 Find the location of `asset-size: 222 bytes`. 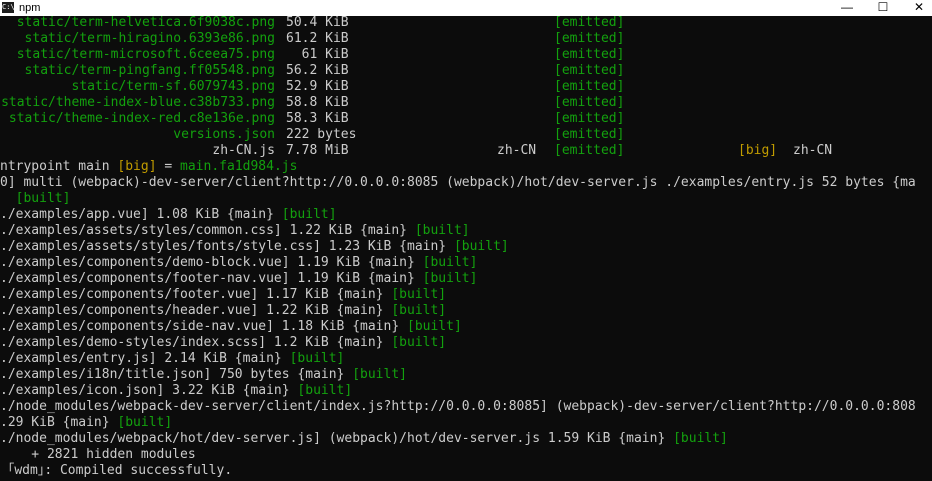

asset-size: 222 bytes is located at coordinates (321, 134).